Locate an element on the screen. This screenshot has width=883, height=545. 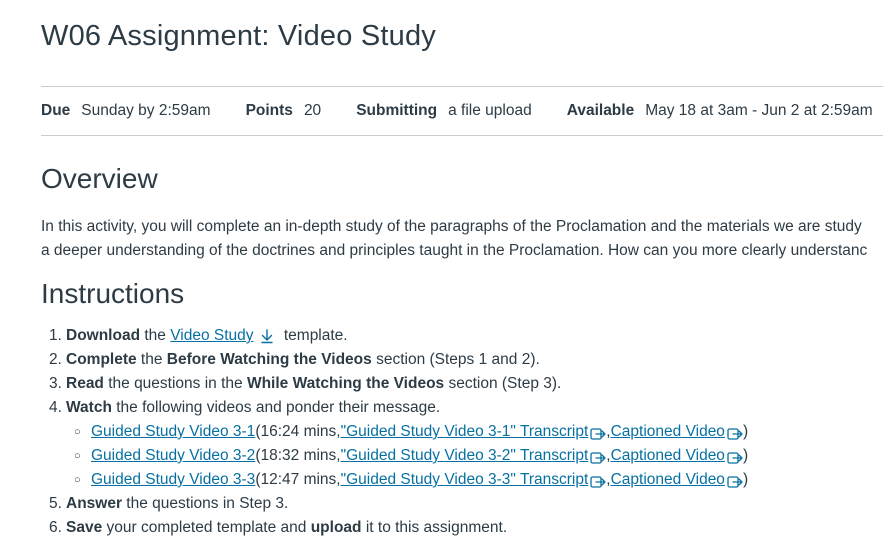
video-duration: (18:32 mins, is located at coordinates (298, 455).